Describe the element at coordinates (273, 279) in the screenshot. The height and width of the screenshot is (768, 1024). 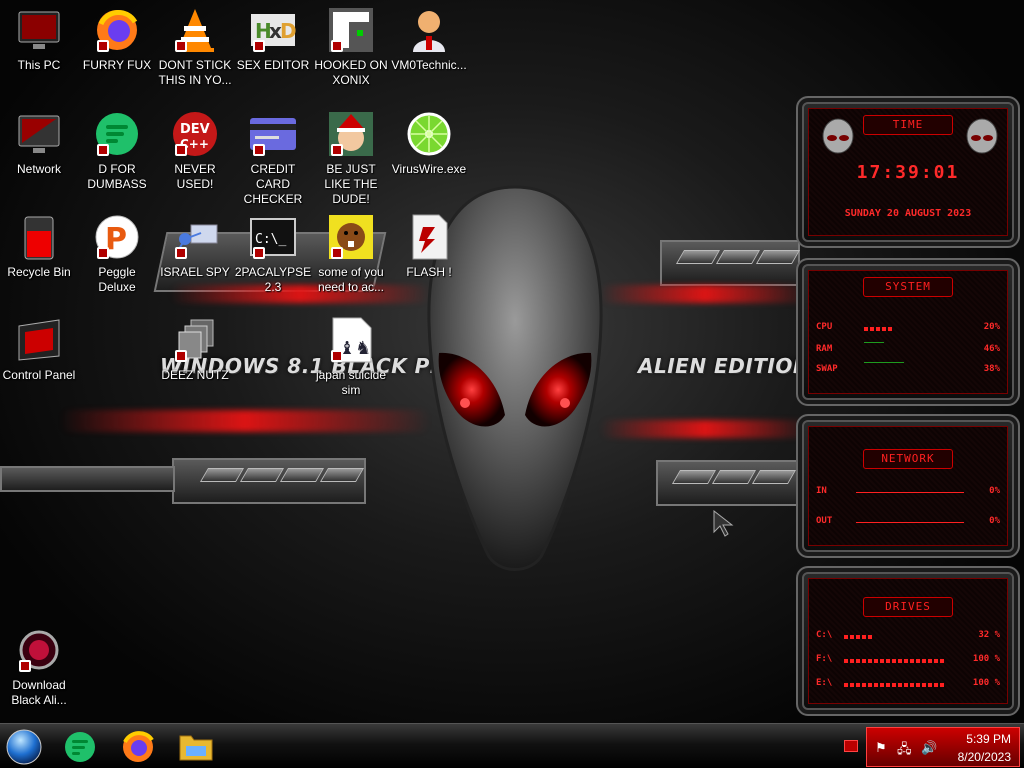
I see `desktop-icon-label: 2PACALYPSE 2.3` at that location.